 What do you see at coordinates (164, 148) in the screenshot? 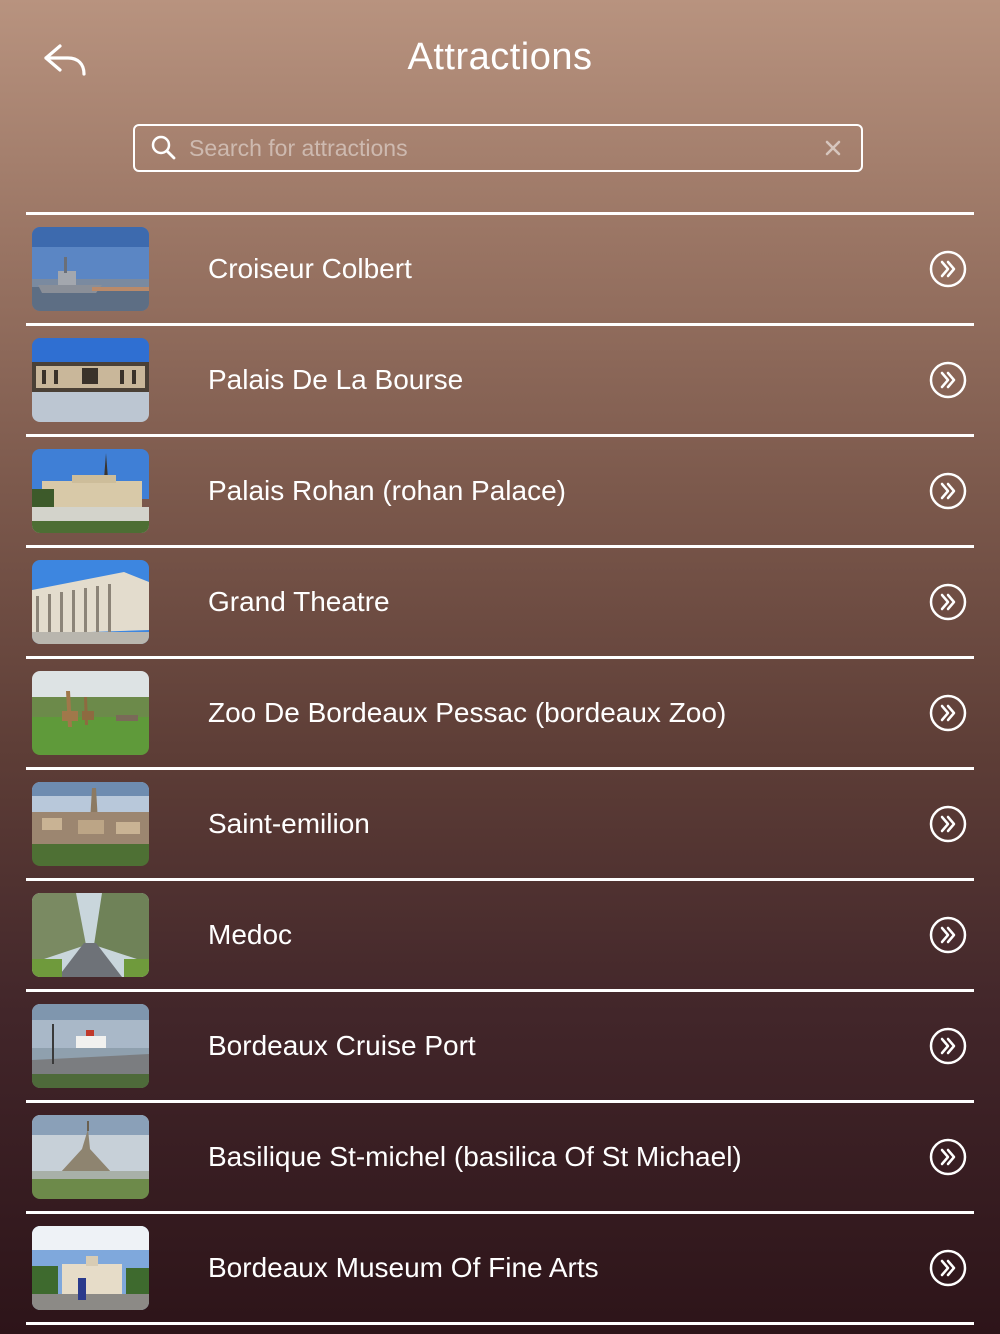
I see `search-icon` at bounding box center [164, 148].